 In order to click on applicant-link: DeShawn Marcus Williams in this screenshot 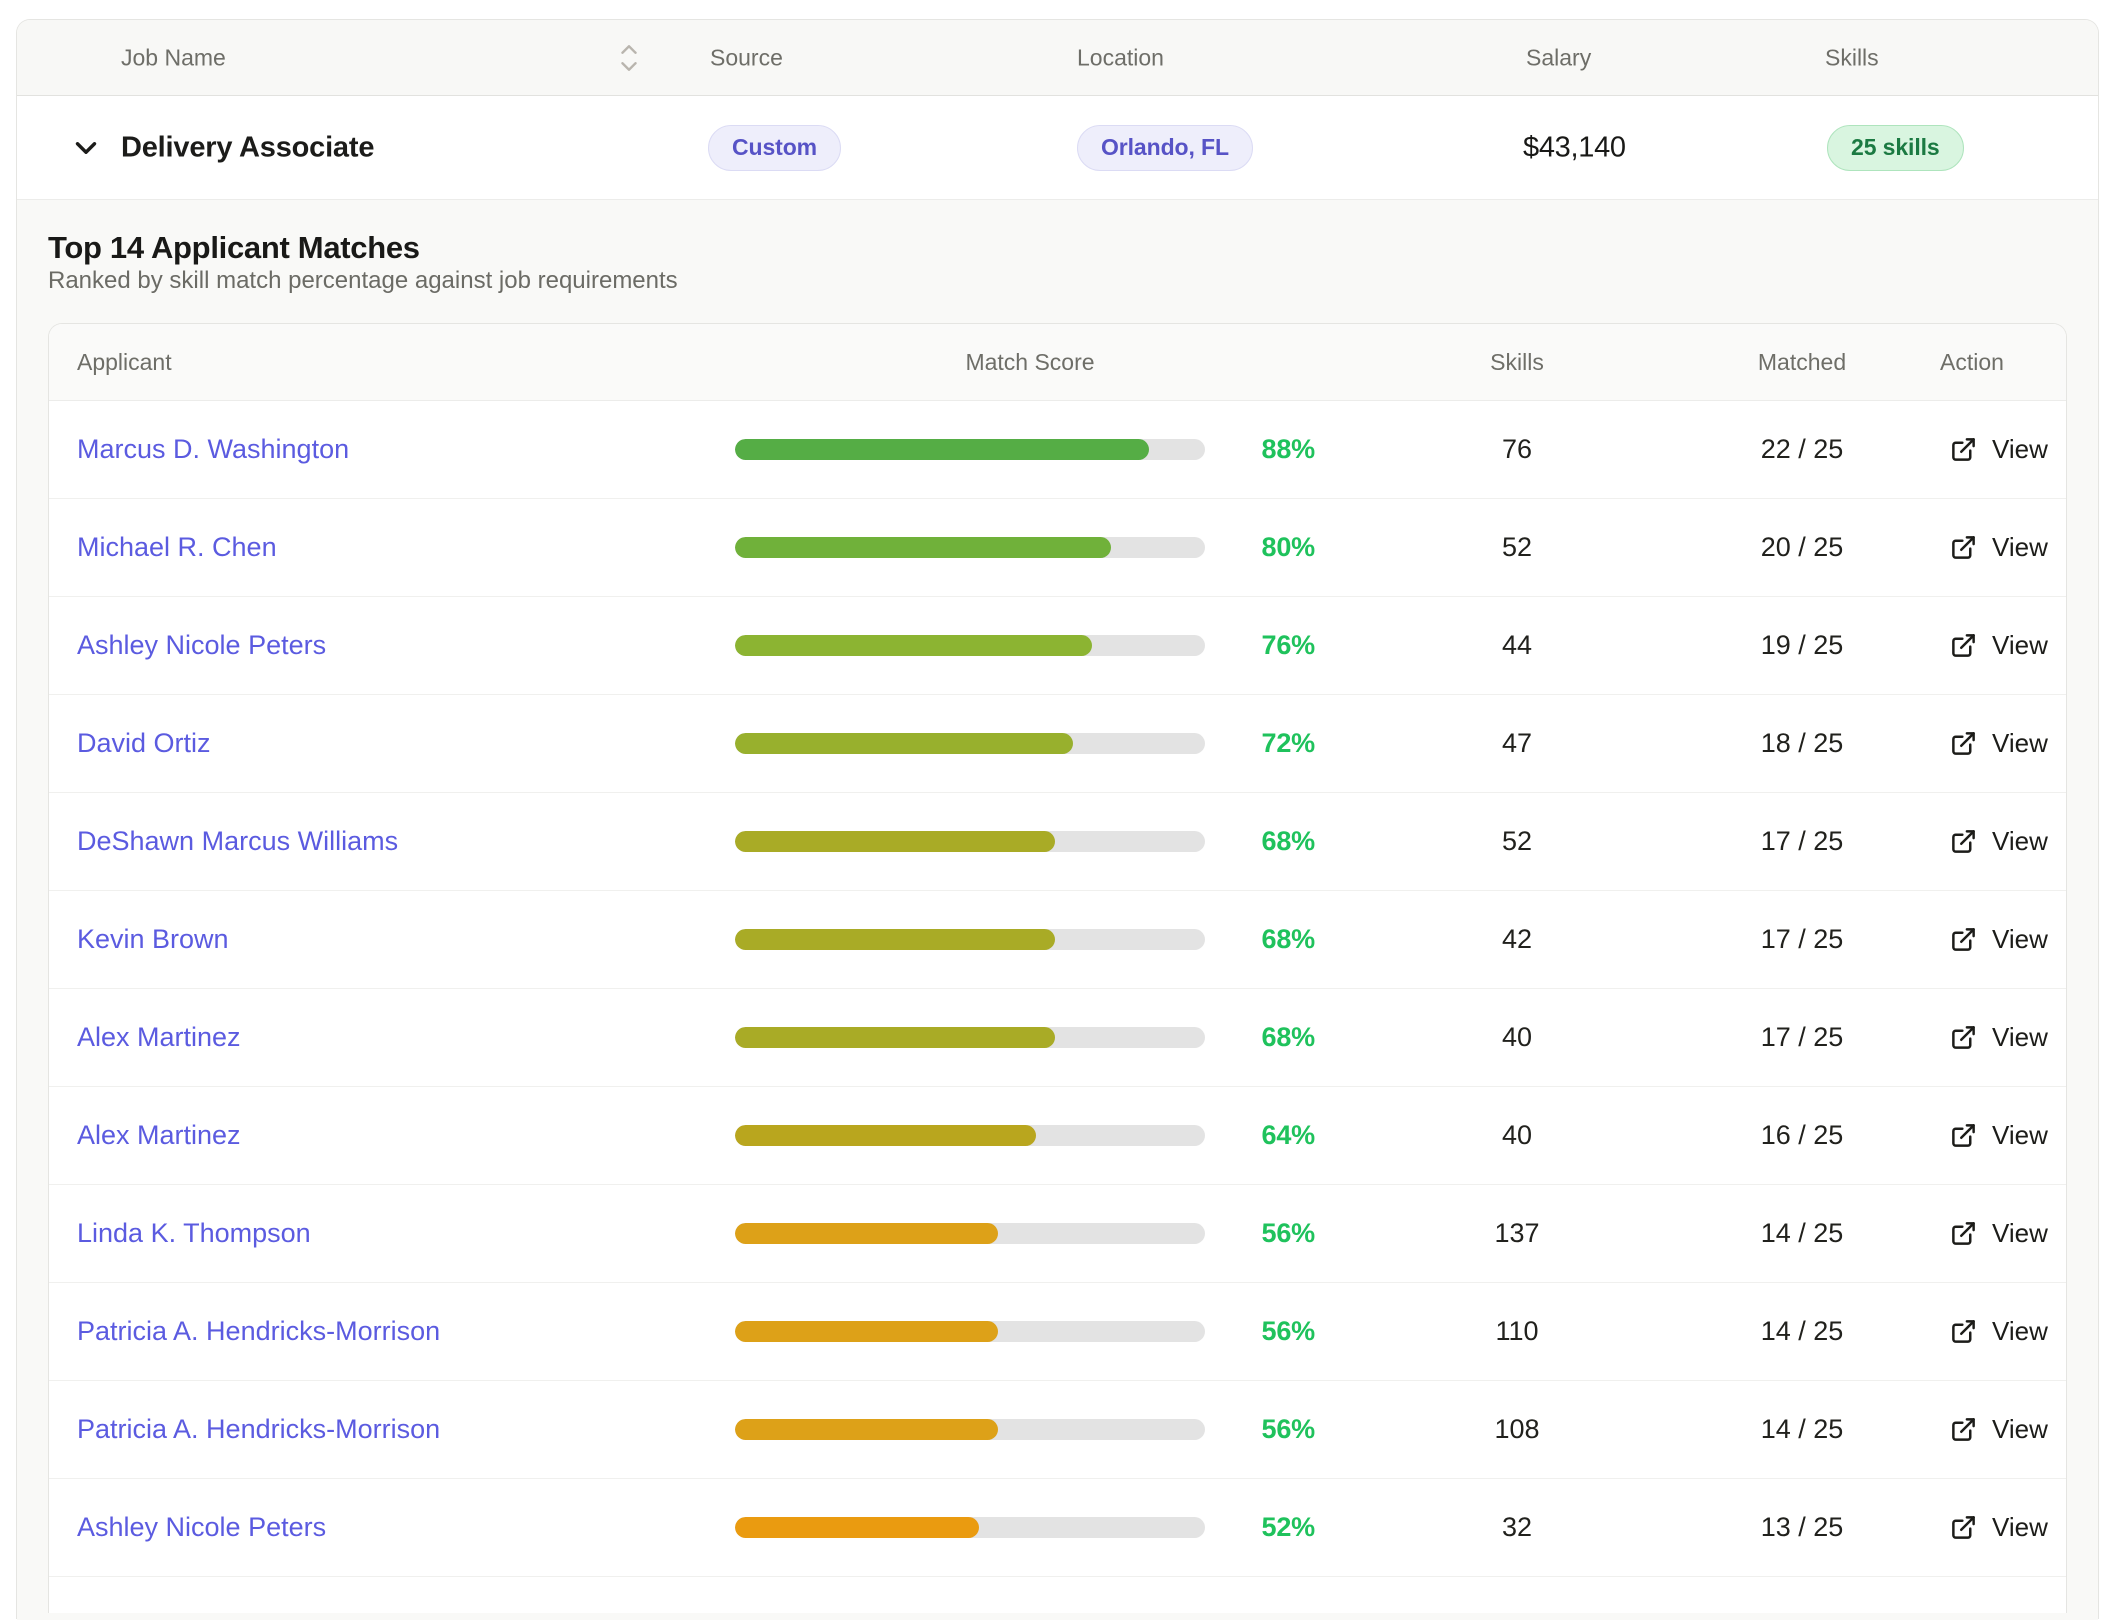, I will do `click(392, 841)`.